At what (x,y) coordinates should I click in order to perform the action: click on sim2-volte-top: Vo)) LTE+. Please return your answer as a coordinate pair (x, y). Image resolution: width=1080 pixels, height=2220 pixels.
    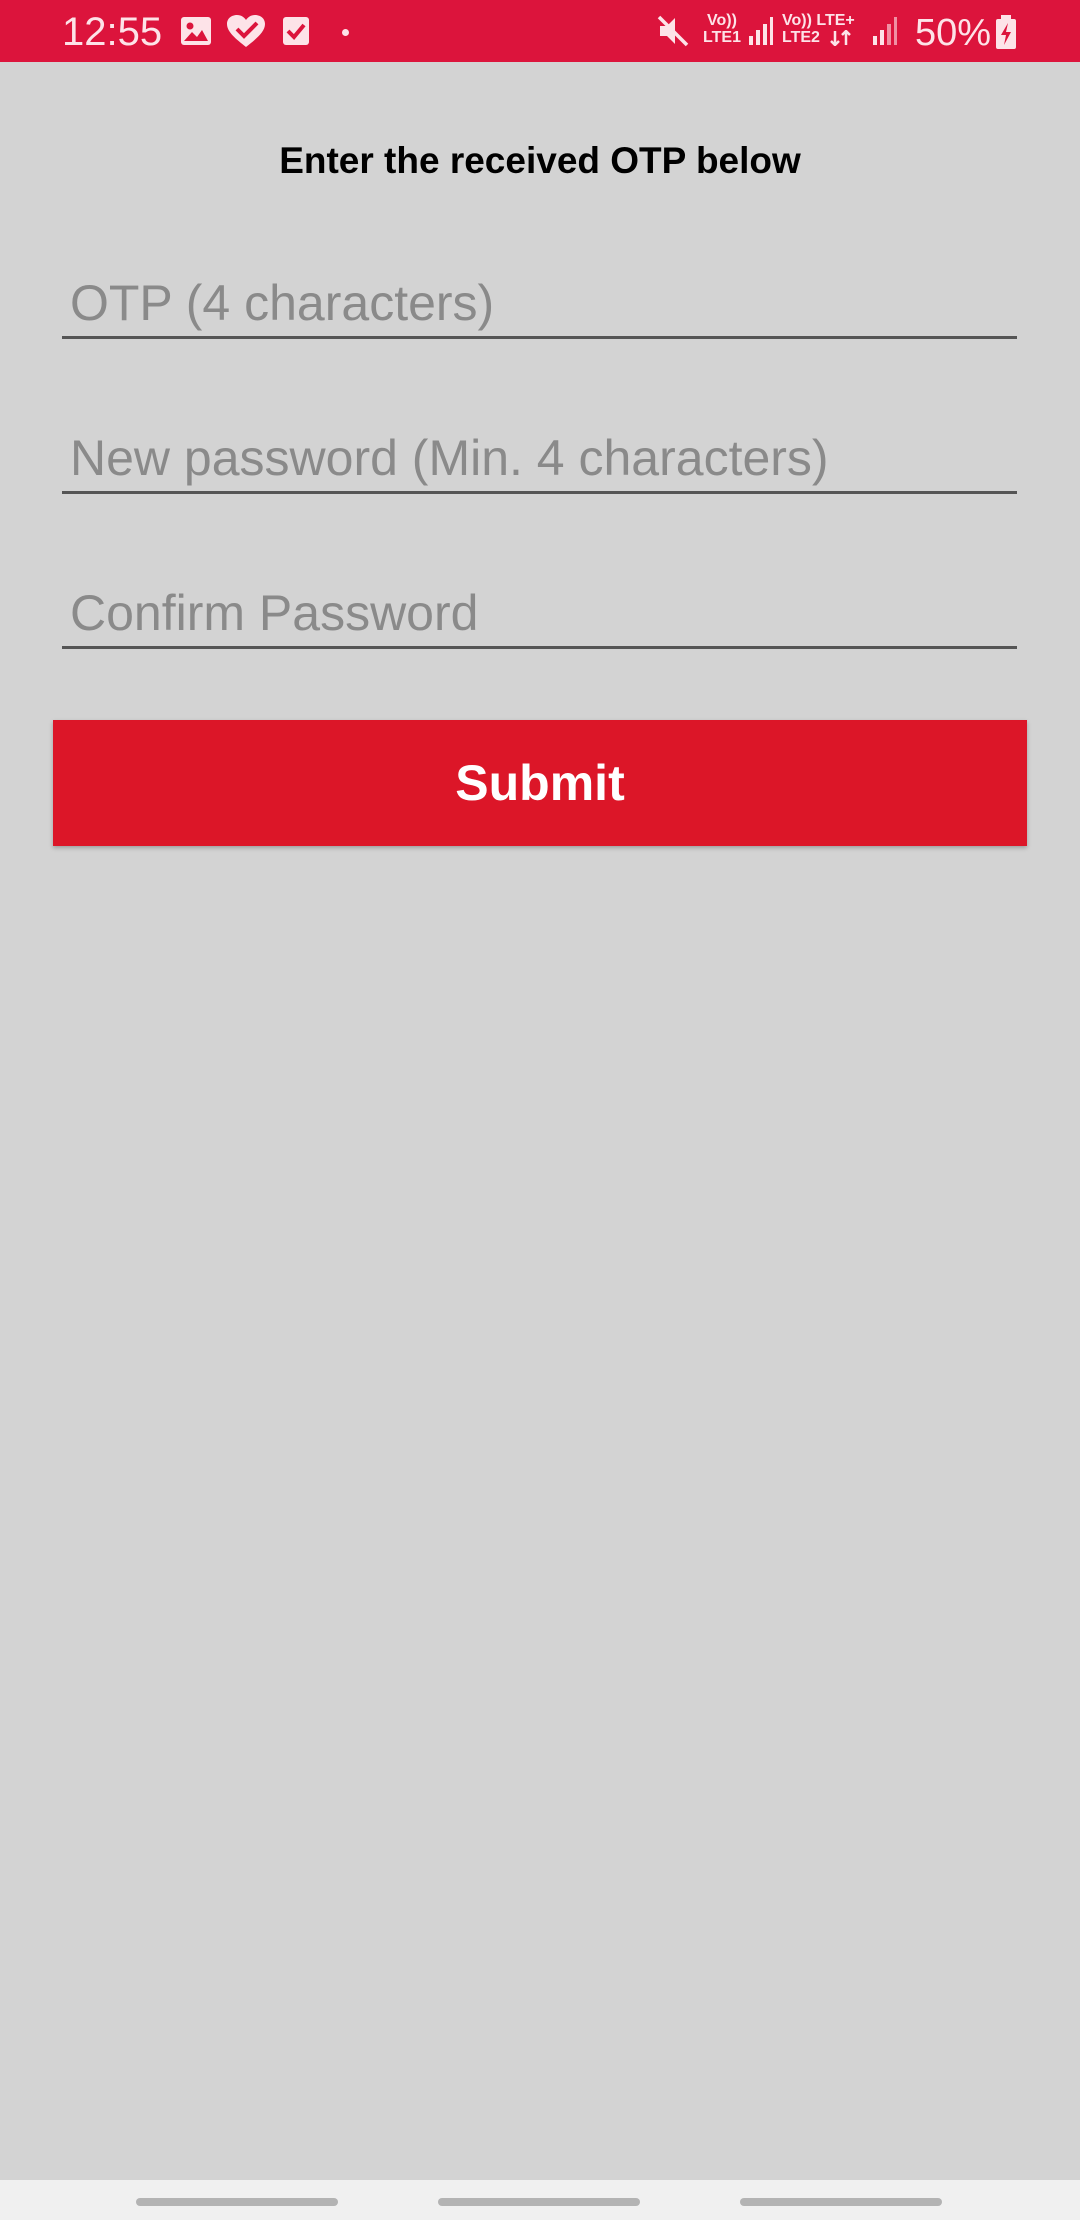
    Looking at the image, I should click on (818, 20).